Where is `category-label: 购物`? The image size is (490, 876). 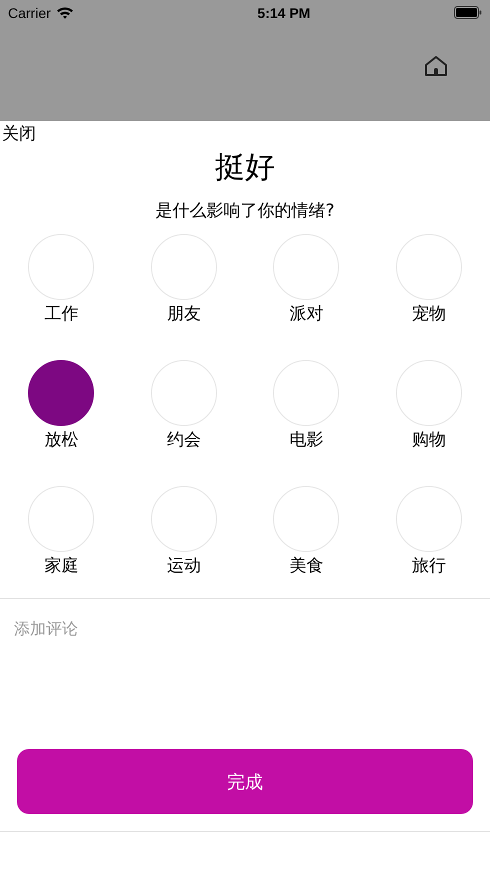
category-label: 购物 is located at coordinates (429, 440).